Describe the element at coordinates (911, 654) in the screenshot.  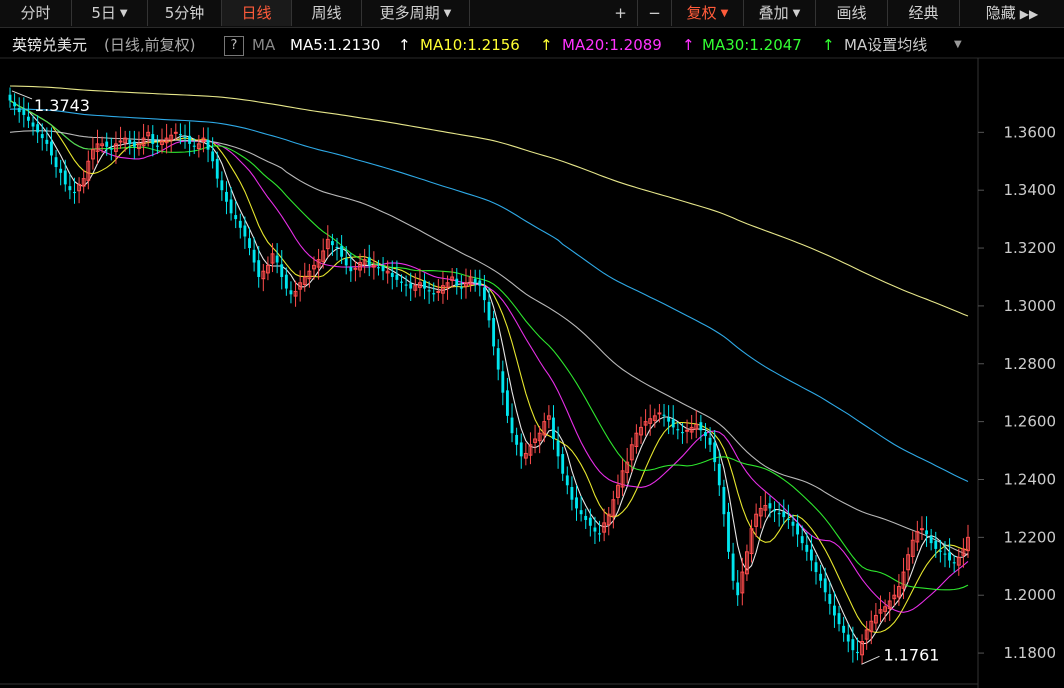
I see `low-label: 1.1761` at that location.